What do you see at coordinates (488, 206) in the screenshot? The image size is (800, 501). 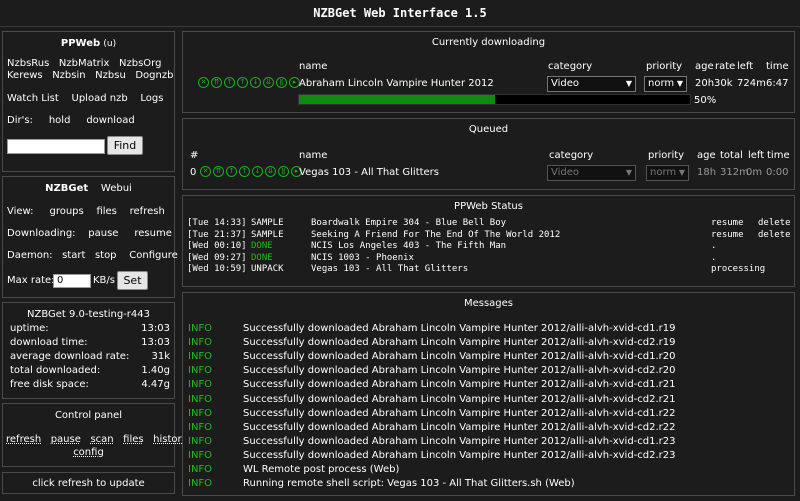 I see `ppstatus-title: PPWeb Status` at bounding box center [488, 206].